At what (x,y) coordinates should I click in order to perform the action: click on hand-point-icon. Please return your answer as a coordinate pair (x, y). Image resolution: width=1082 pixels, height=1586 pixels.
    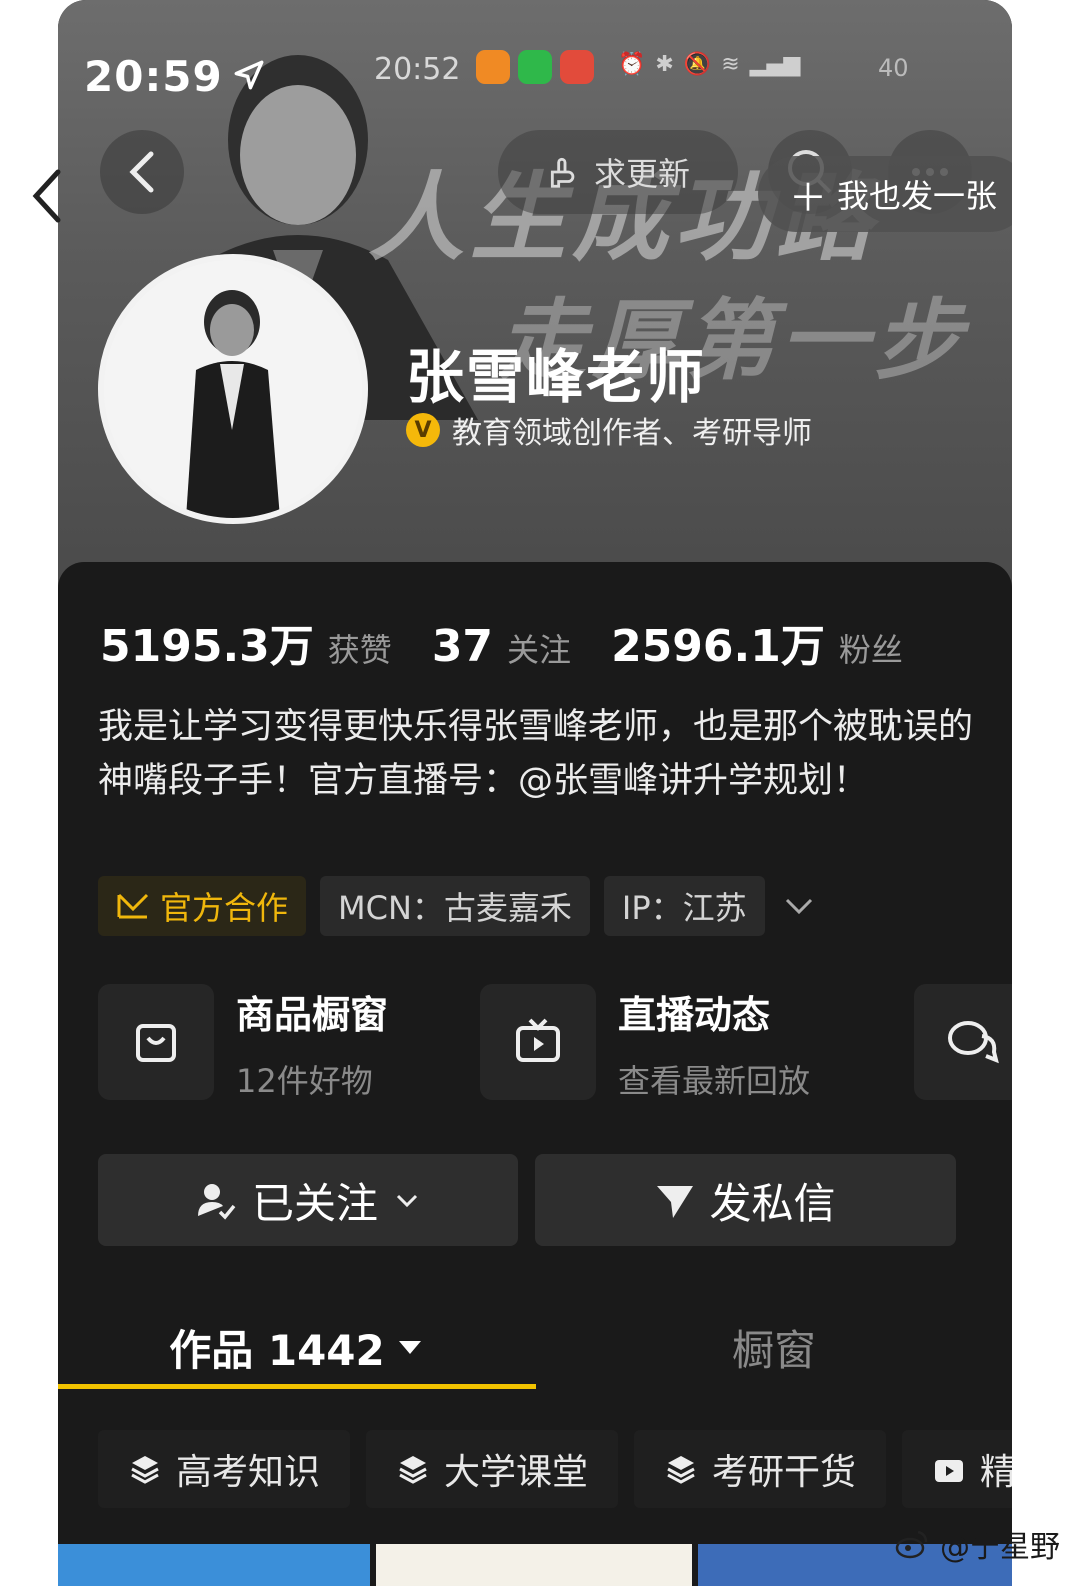
    Looking at the image, I should click on (562, 172).